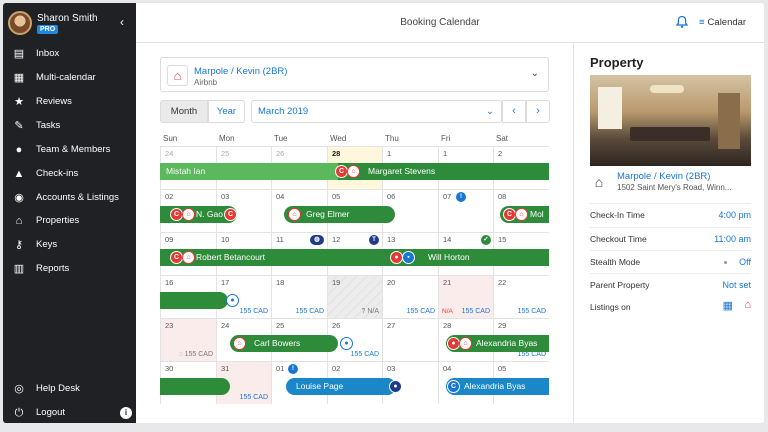  Describe the element at coordinates (20, 23) in the screenshot. I see `avatar` at that location.